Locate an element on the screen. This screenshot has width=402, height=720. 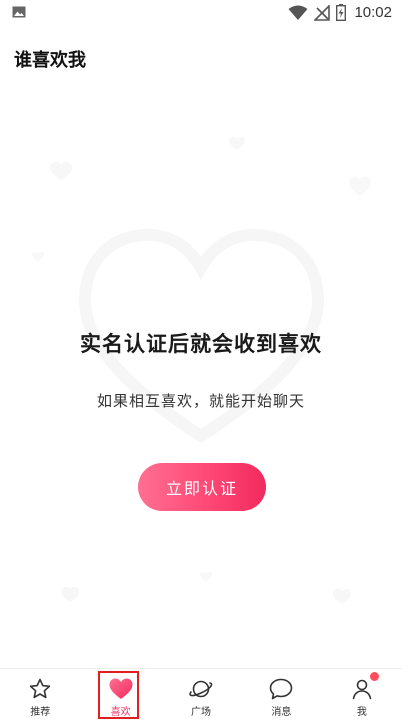
gallery-icon is located at coordinates (19, 12).